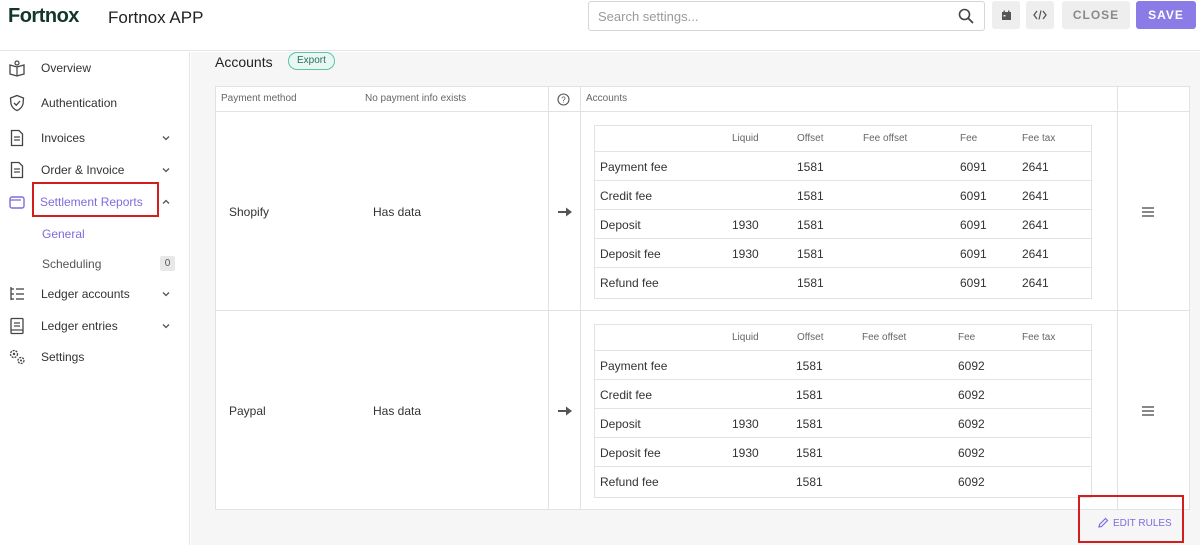  Describe the element at coordinates (247, 411) in the screenshot. I see `payment-method-name: Paypal` at that location.